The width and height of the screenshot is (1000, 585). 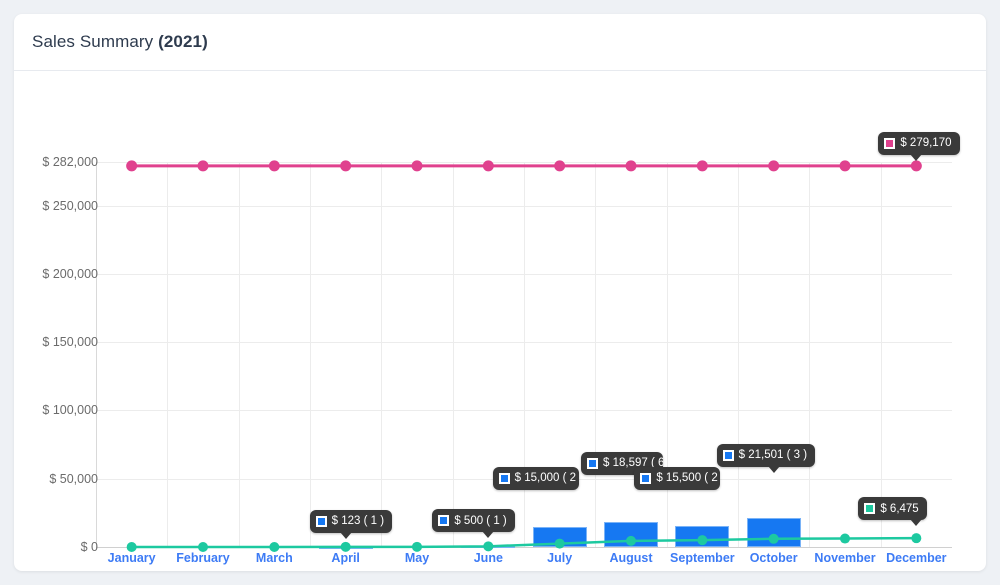 I want to click on tooltip-value-text: $ 21,501 ( 3 ), so click(x=773, y=455).